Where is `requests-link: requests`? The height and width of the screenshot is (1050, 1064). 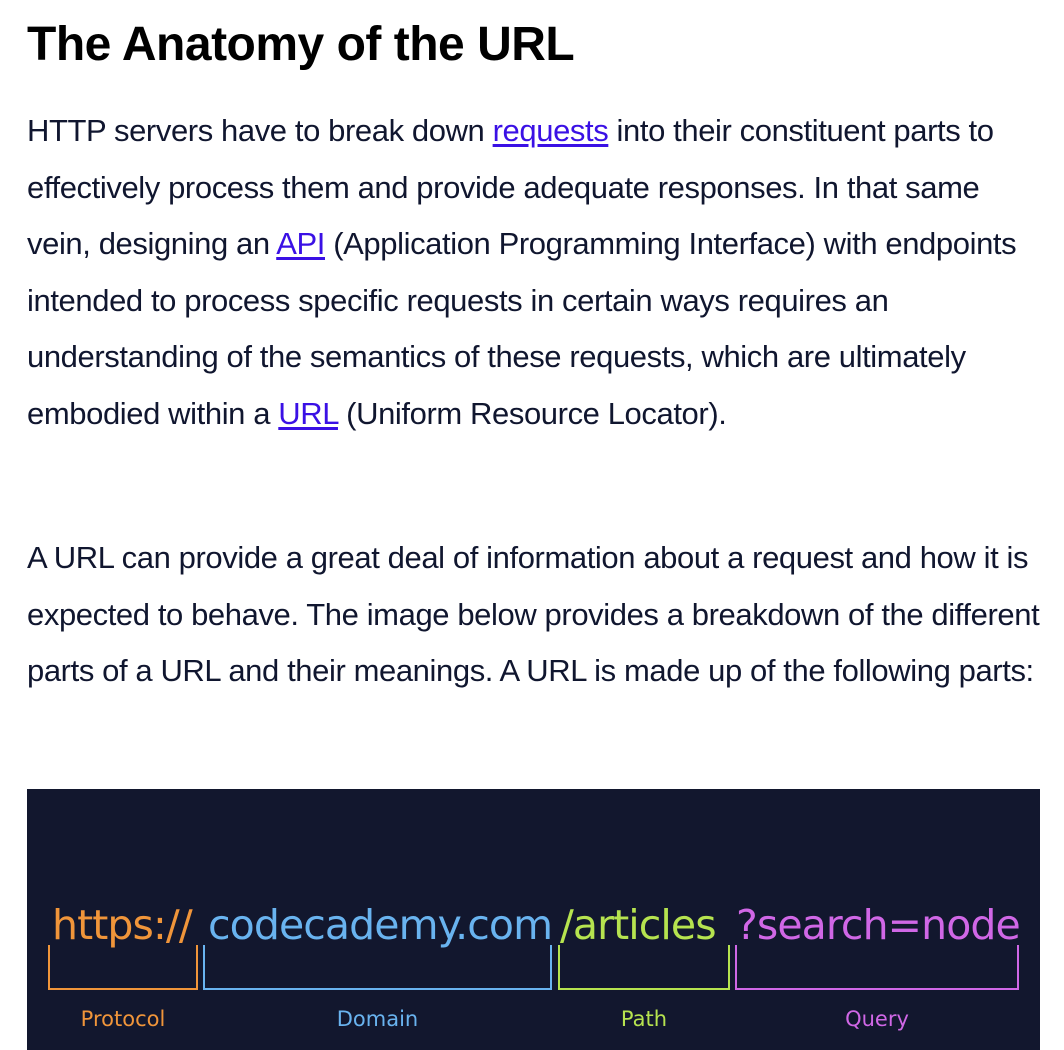
requests-link: requests is located at coordinates (551, 130).